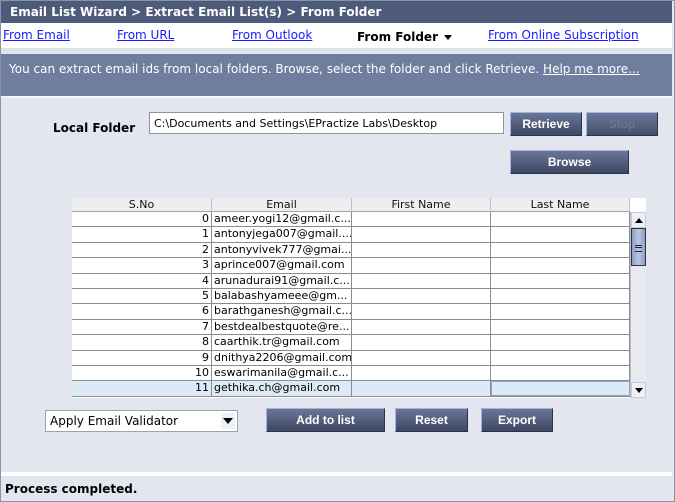 The image size is (675, 502). Describe the element at coordinates (142, 388) in the screenshot. I see `cell-sno: 11` at that location.